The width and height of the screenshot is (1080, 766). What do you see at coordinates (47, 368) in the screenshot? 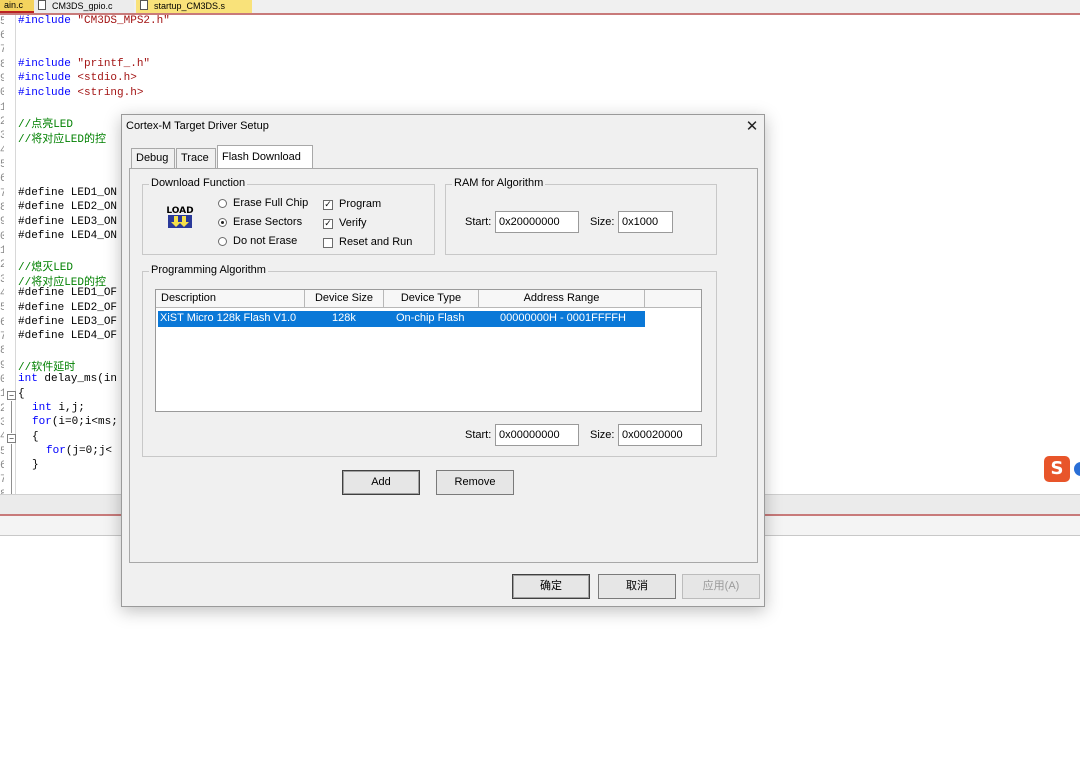
I see `code-comment: //软件延时` at bounding box center [47, 368].